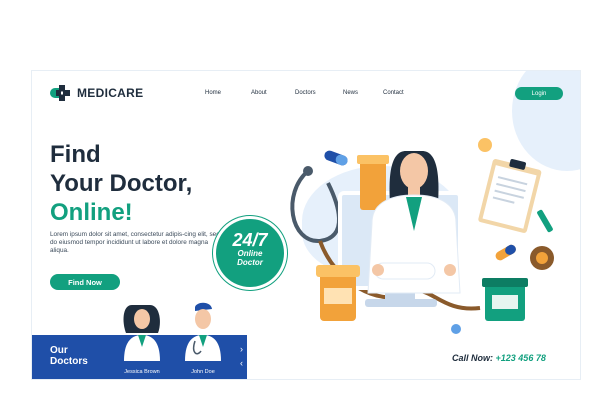  I want to click on stethoscope-icon, so click(315, 206).